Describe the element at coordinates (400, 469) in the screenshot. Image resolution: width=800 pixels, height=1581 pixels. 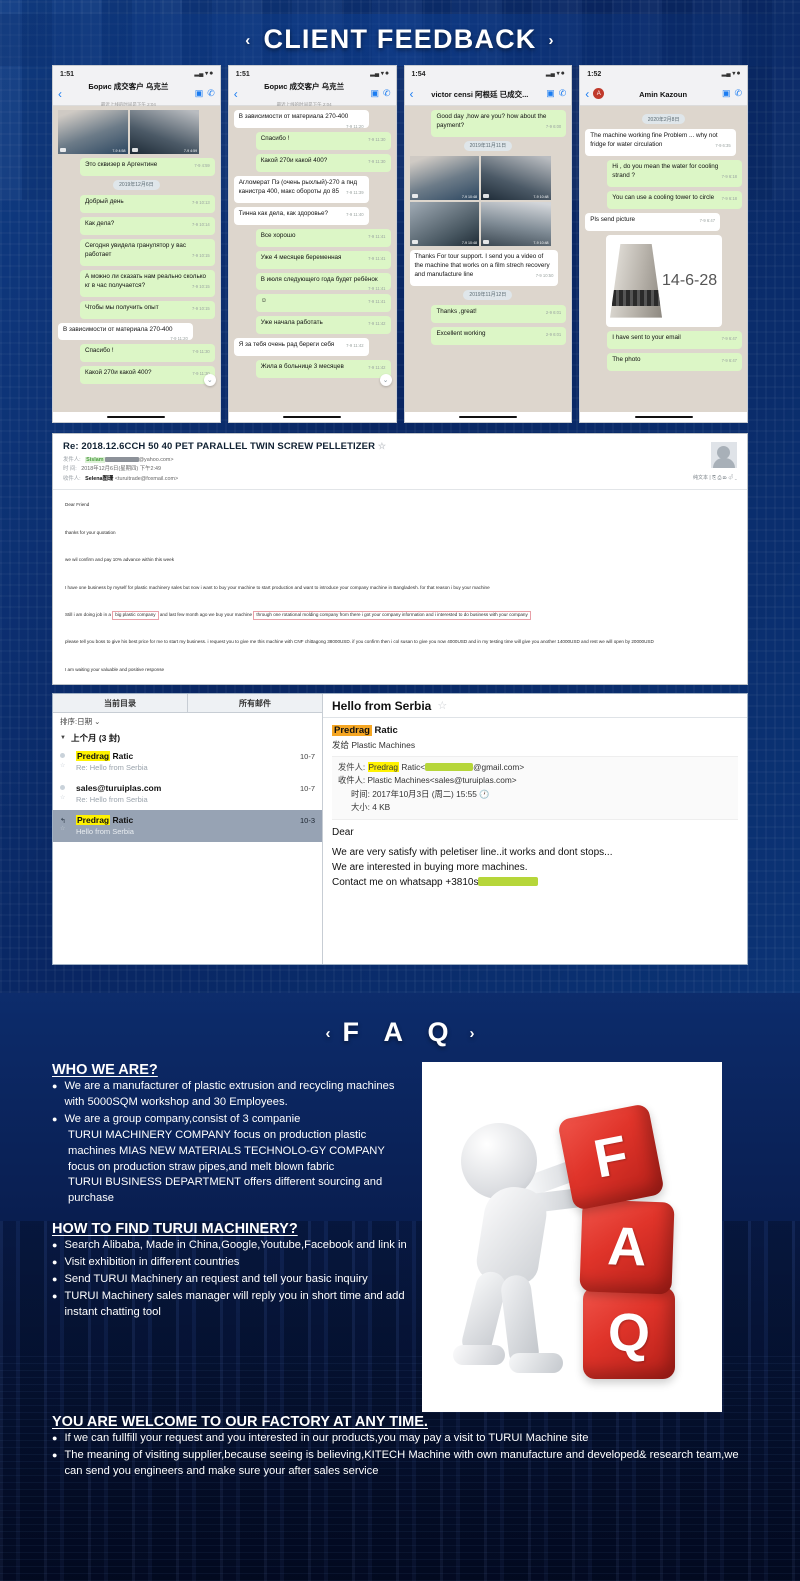
I see `email-date-row: 时 间: 2018年12月6日(星期四) 下午2:49` at that location.